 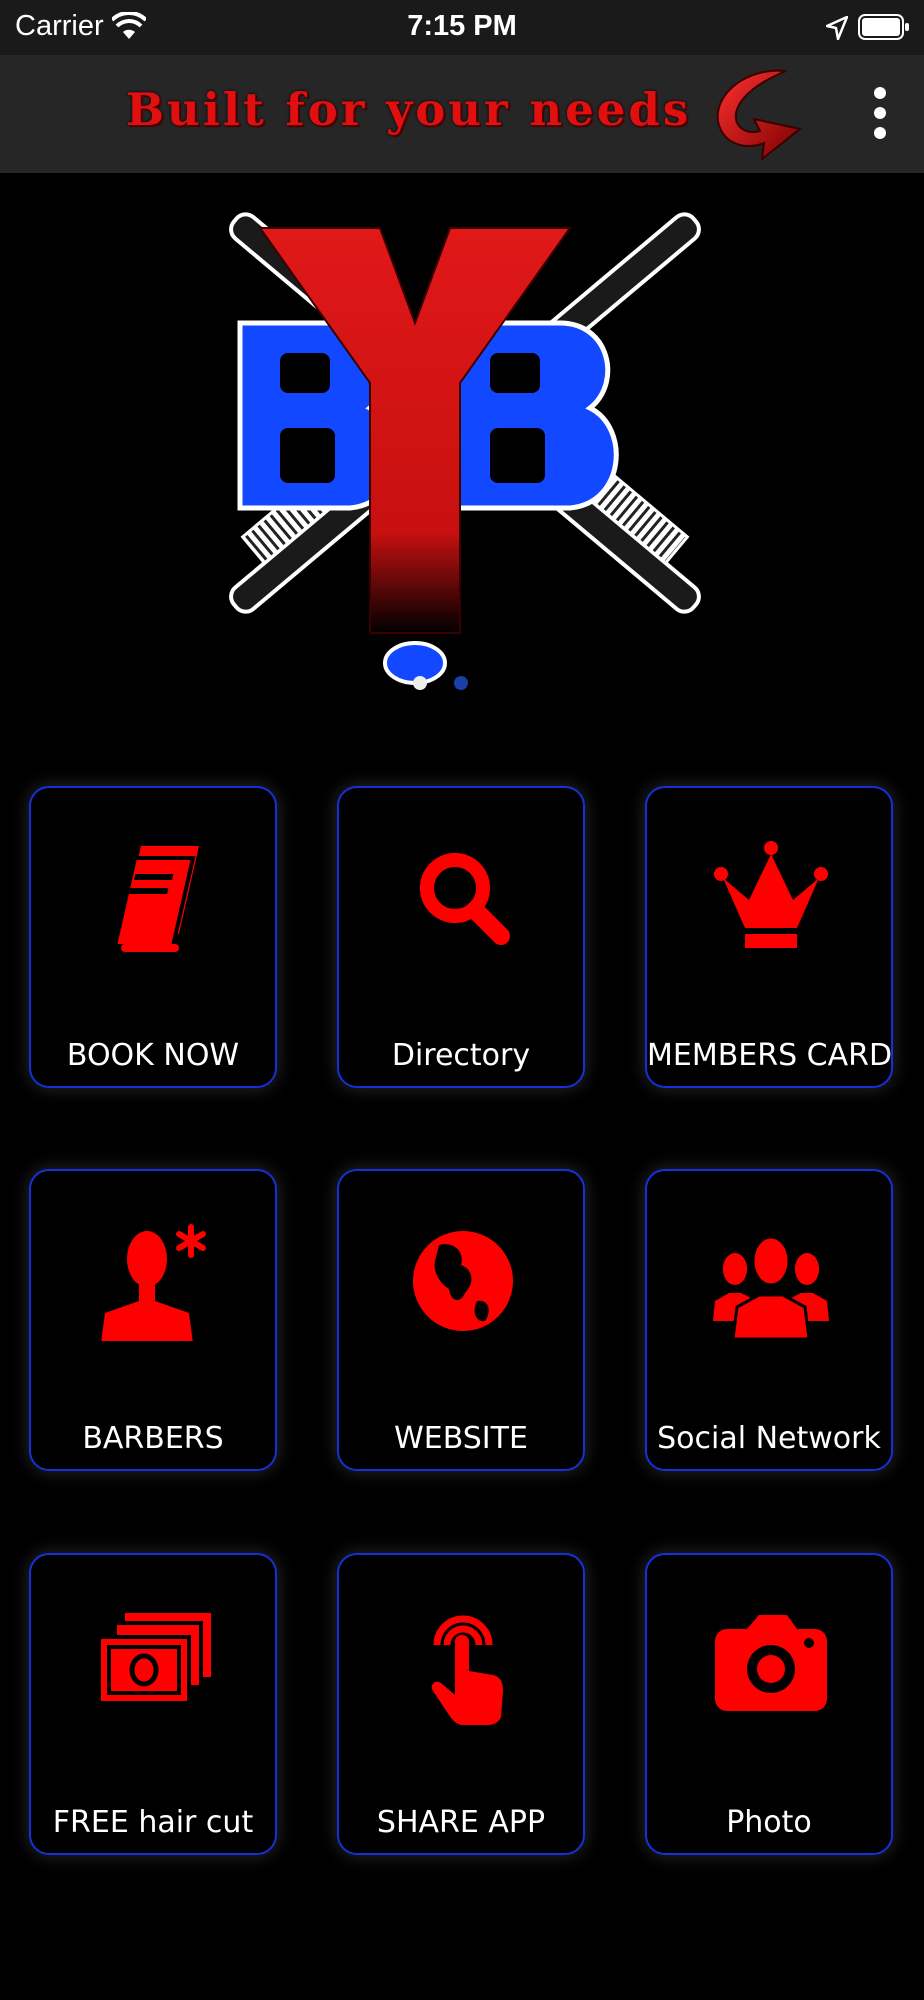 What do you see at coordinates (769, 1822) in the screenshot?
I see `tile-label: Photo` at bounding box center [769, 1822].